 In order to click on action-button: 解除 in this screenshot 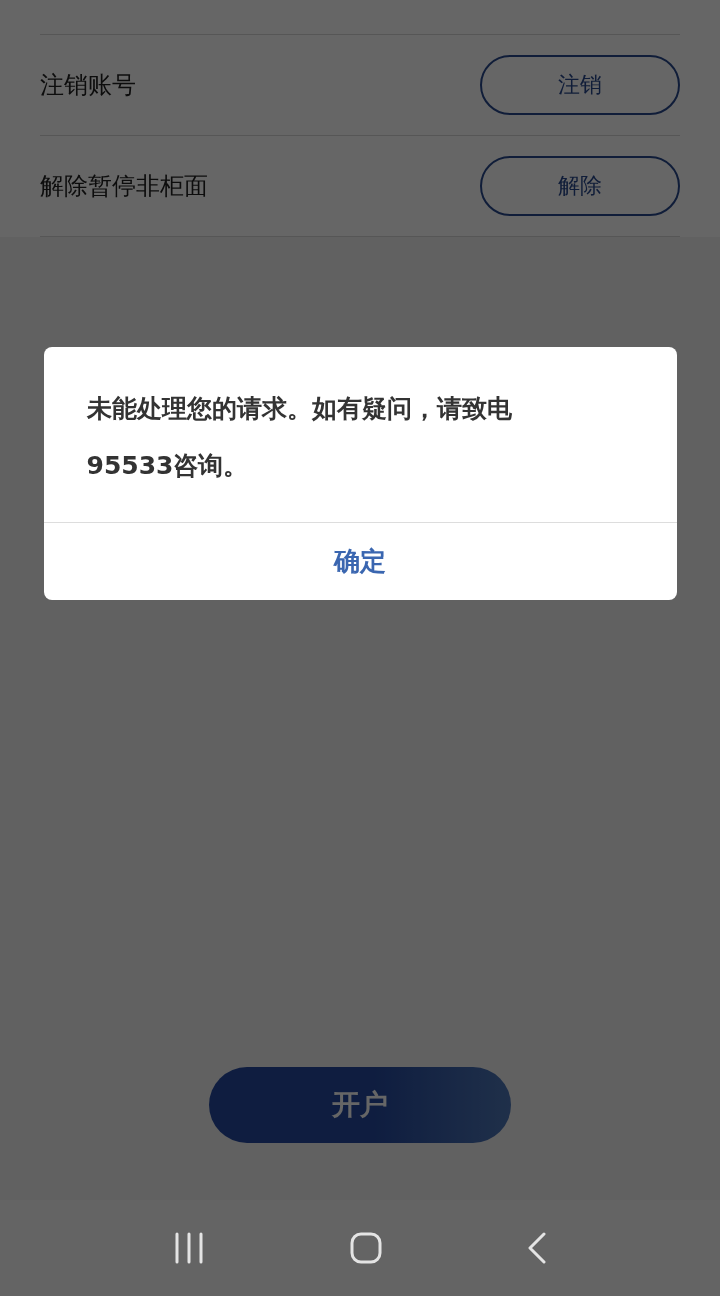, I will do `click(580, 186)`.